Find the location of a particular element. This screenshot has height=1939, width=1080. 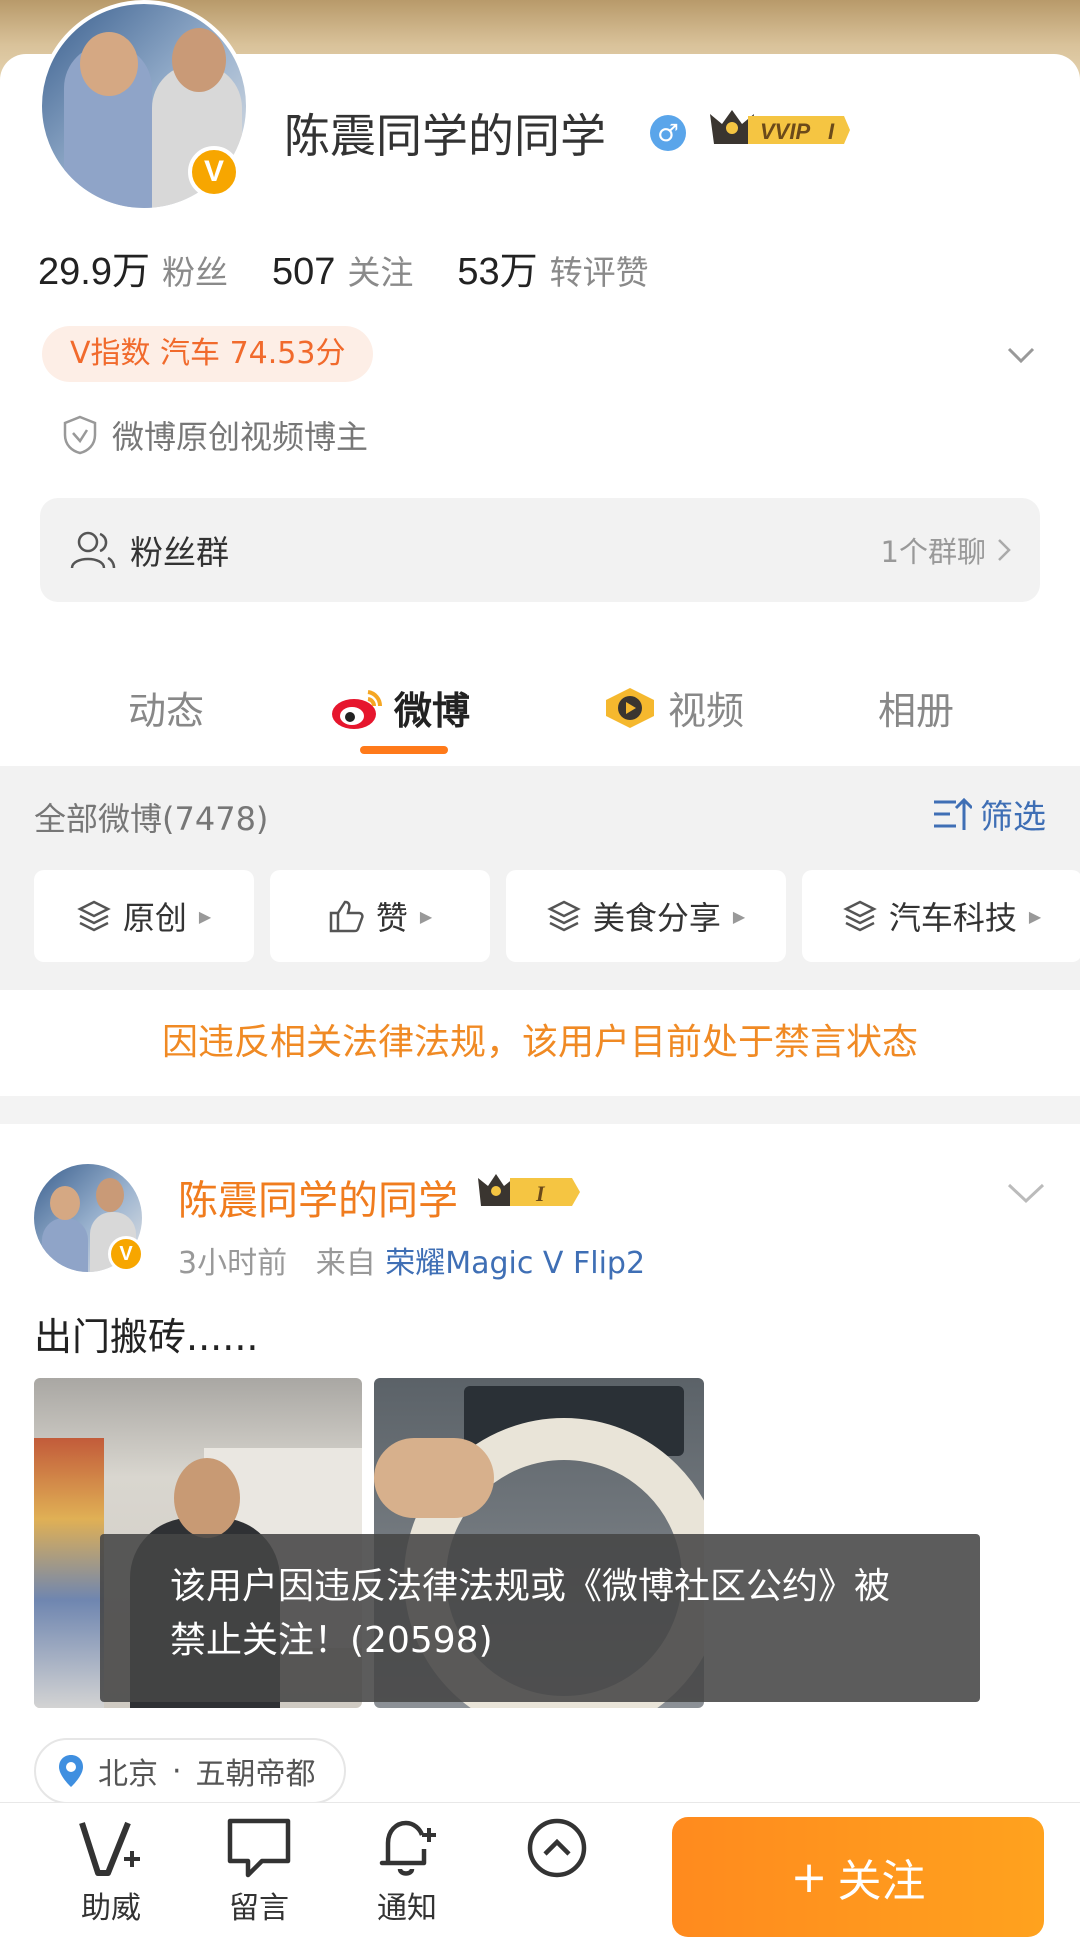

post-author: 陈震同学的同学 is located at coordinates (318, 1197).